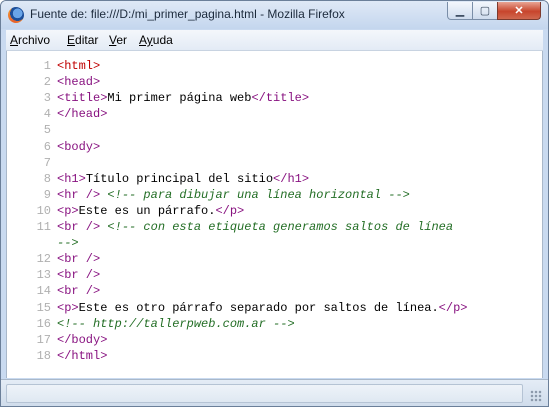  What do you see at coordinates (272, 291) in the screenshot?
I see `source-line: 14 <br />` at bounding box center [272, 291].